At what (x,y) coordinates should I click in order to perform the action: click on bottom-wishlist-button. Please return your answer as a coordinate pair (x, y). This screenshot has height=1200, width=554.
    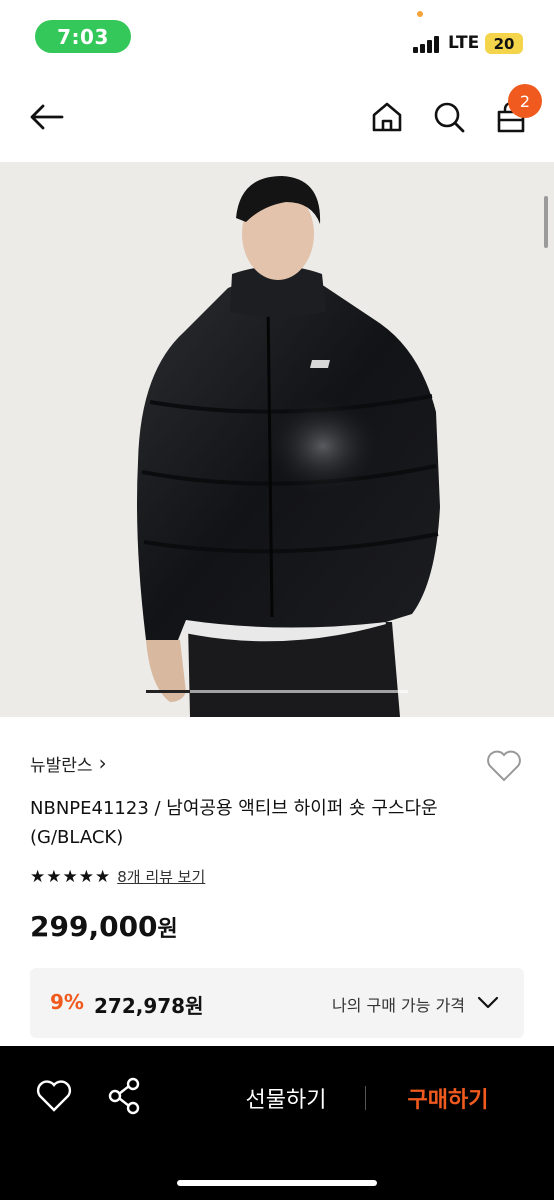
    Looking at the image, I should click on (54, 1096).